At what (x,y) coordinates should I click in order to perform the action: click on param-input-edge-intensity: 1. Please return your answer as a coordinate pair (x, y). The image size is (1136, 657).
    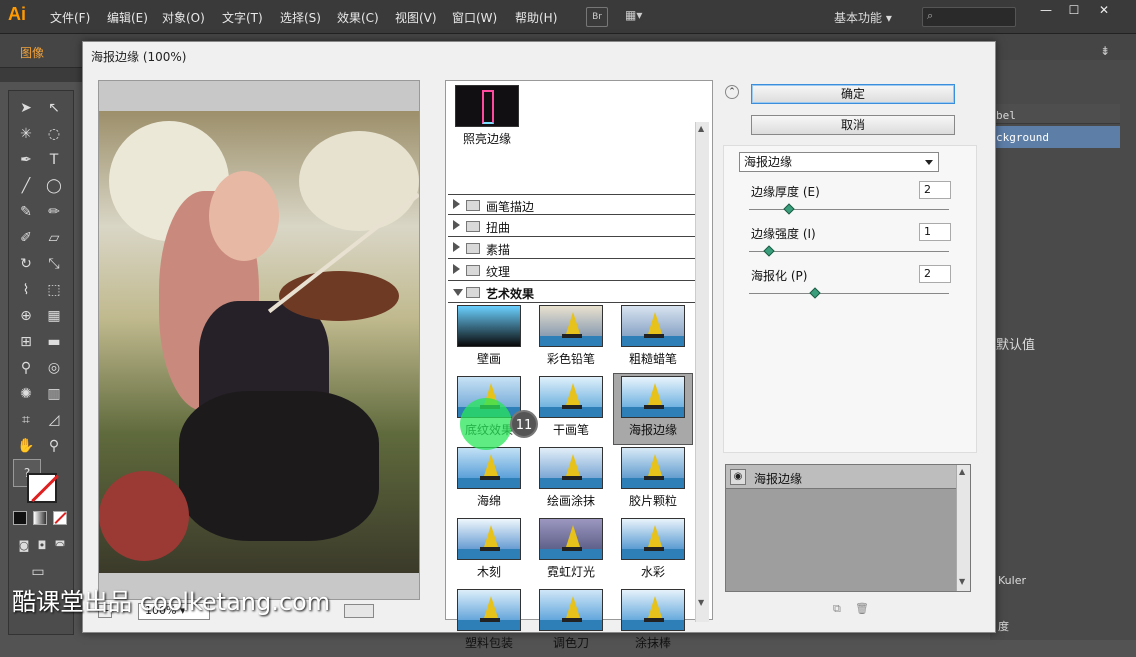
    Looking at the image, I should click on (935, 232).